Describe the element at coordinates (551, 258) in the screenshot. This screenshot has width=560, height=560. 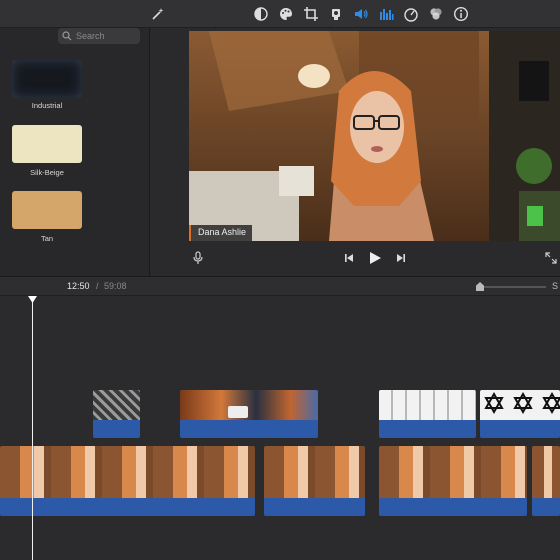
I see `fullscreen-icon` at that location.